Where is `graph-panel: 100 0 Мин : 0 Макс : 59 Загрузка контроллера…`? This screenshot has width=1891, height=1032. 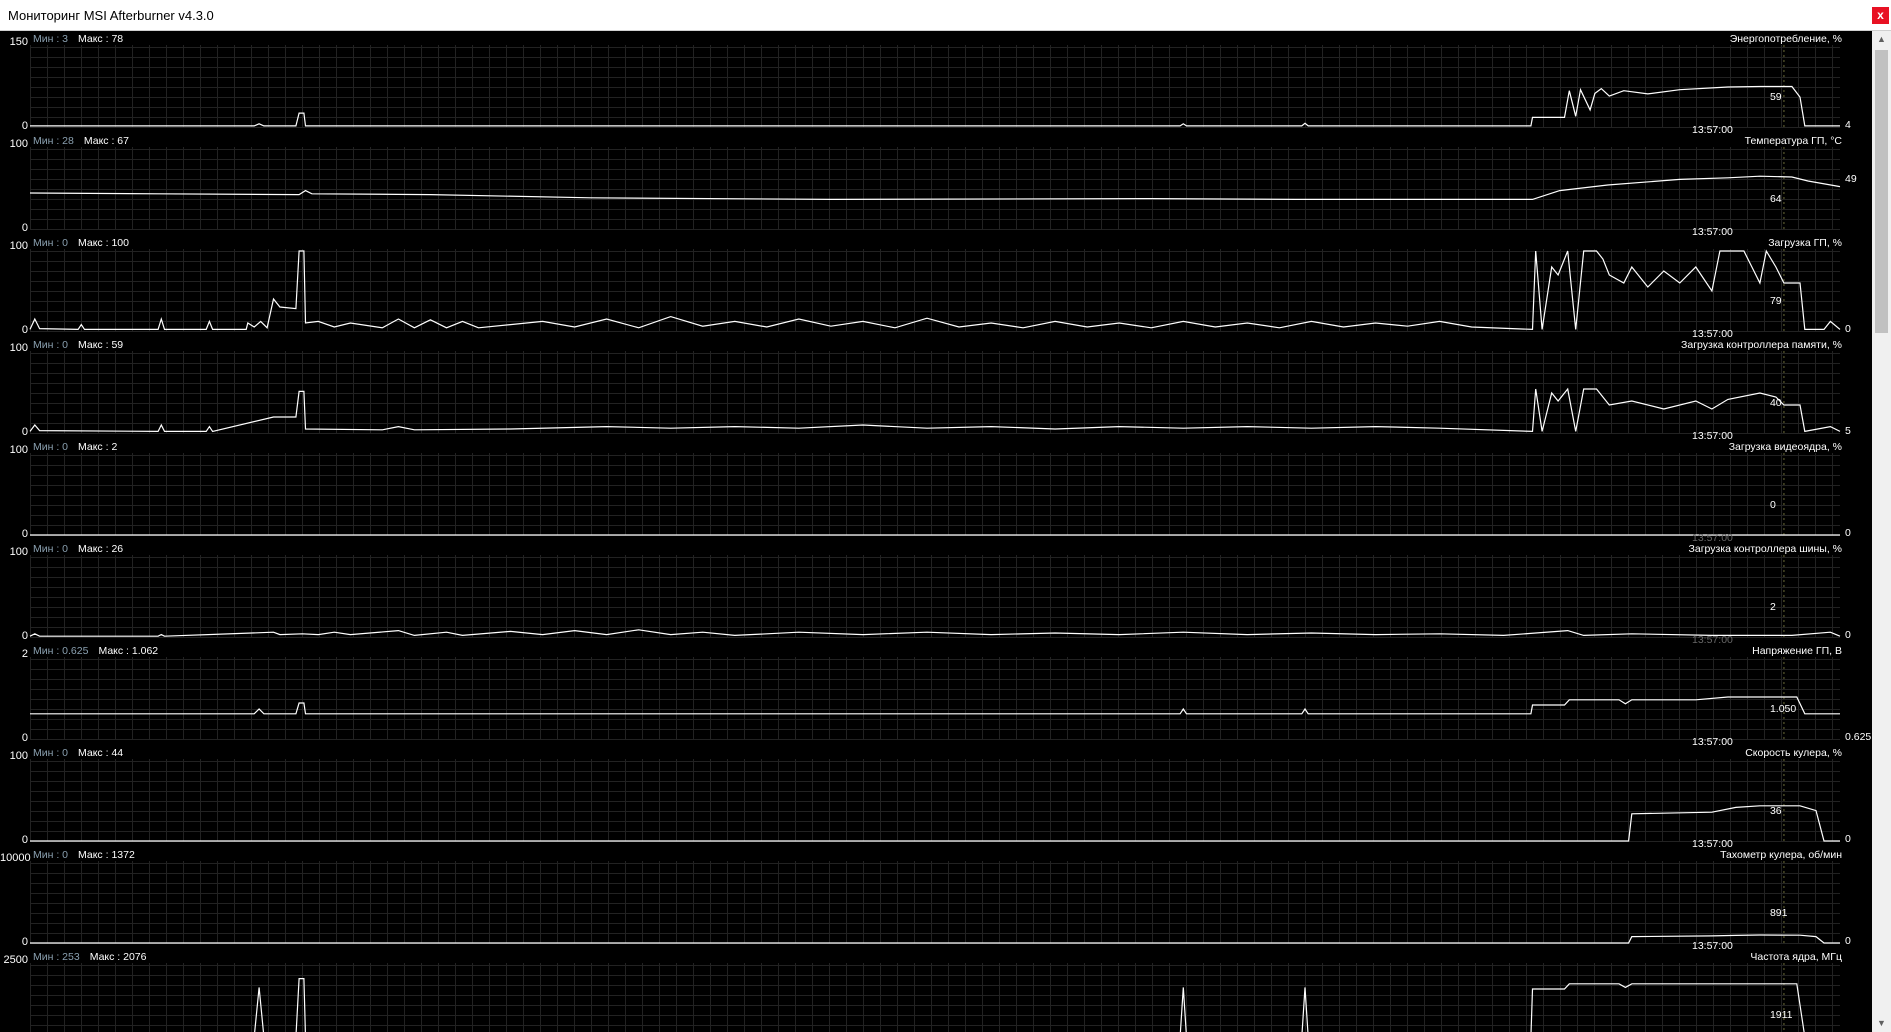 graph-panel: 100 0 Мин : 0 Макс : 59 Загрузка контроллера… is located at coordinates (936, 389).